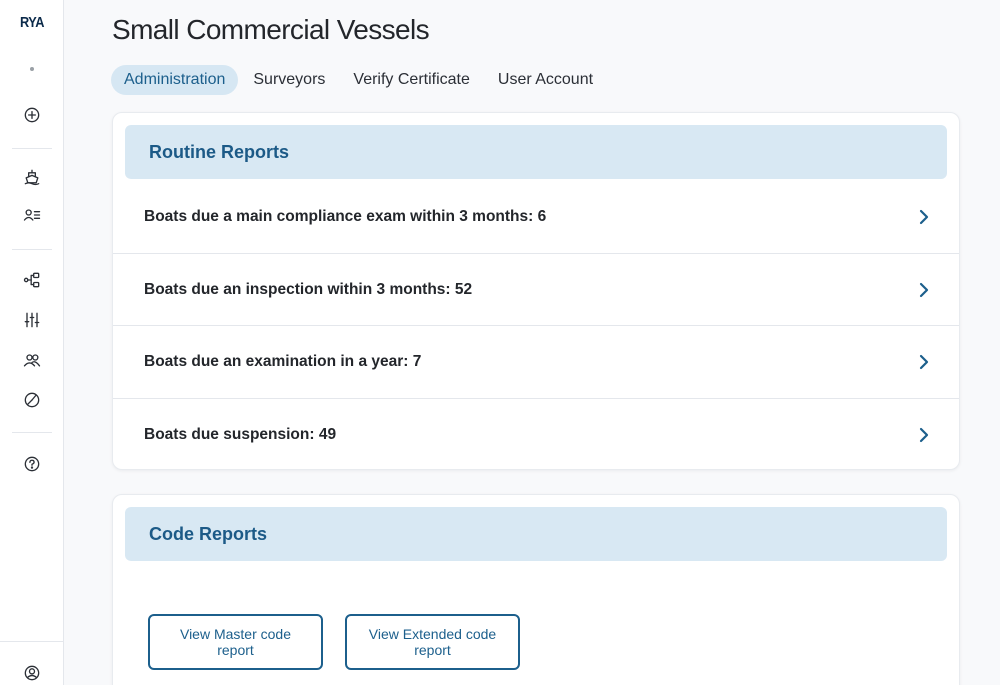 The width and height of the screenshot is (1000, 685). What do you see at coordinates (289, 80) in the screenshot?
I see `tab-surveyors: Surveyors` at bounding box center [289, 80].